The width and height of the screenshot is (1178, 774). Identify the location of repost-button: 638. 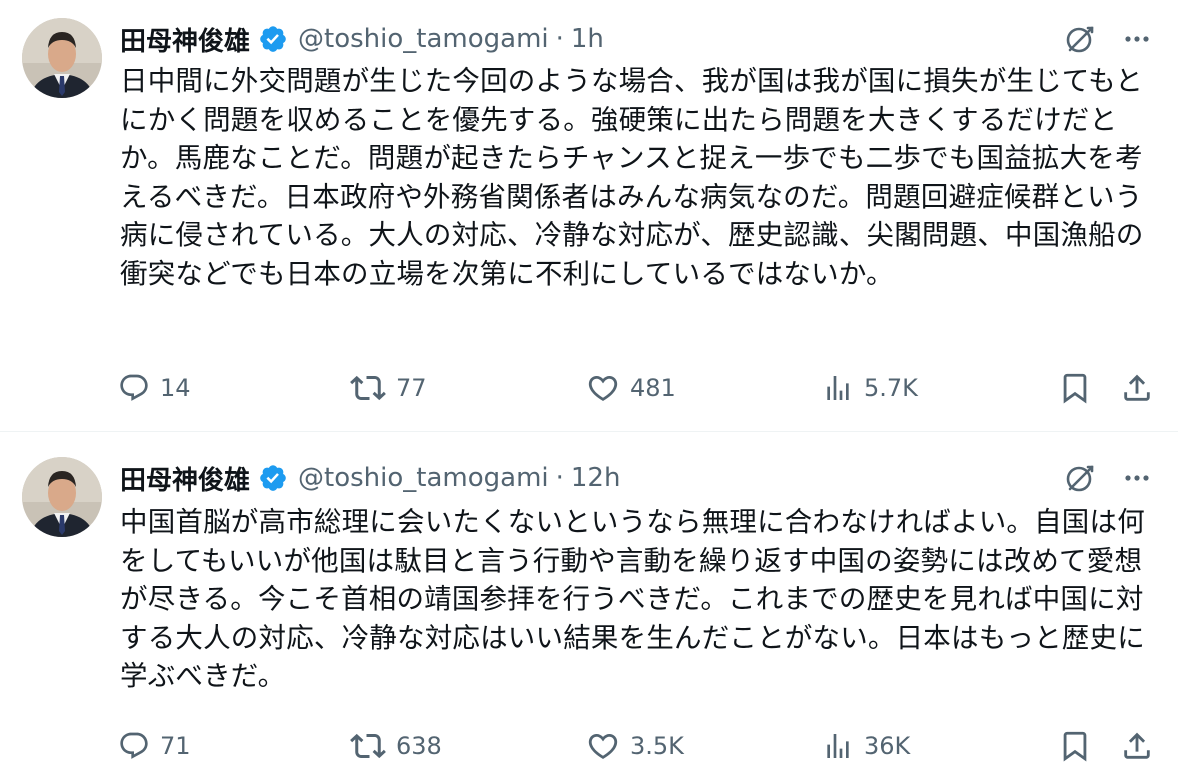
(396, 746).